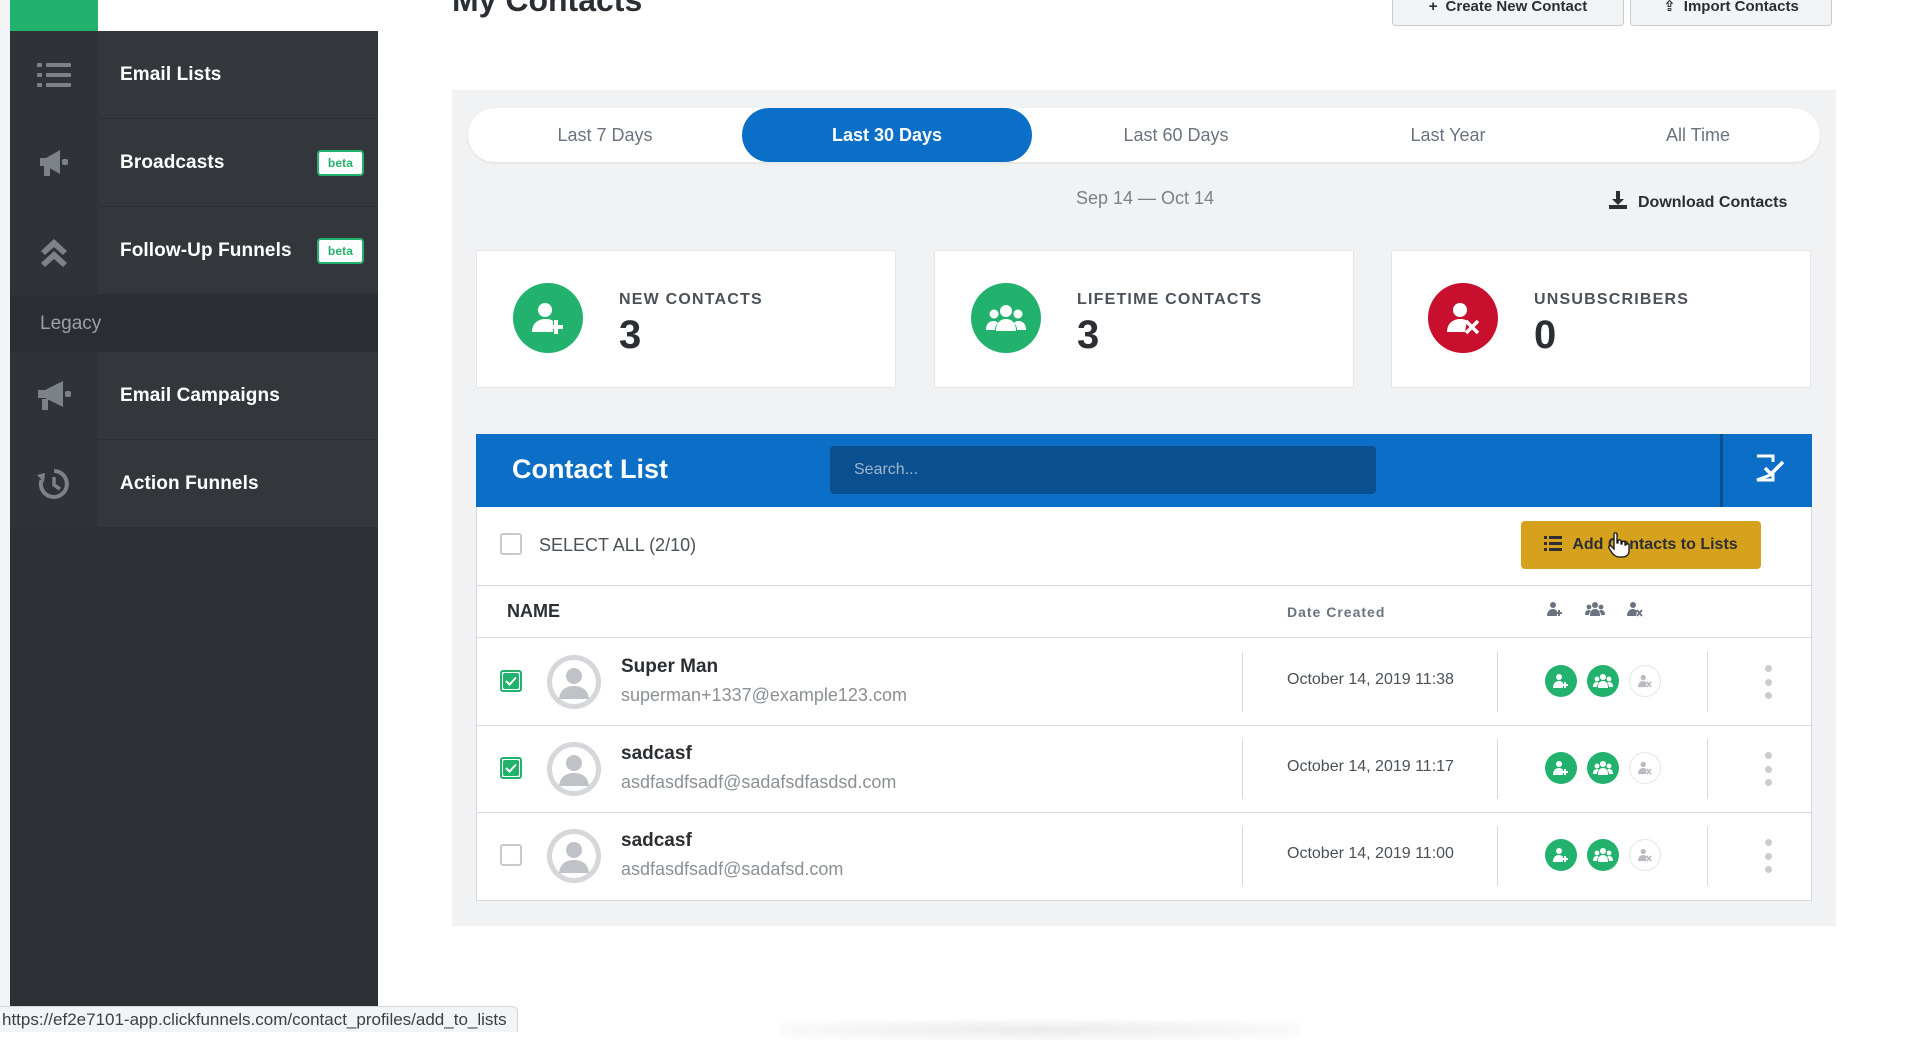 This screenshot has width=1920, height=1040. What do you see at coordinates (759, 782) in the screenshot?
I see `contact-email: asdfasdfsadf@sadafsdfasdsd.com` at bounding box center [759, 782].